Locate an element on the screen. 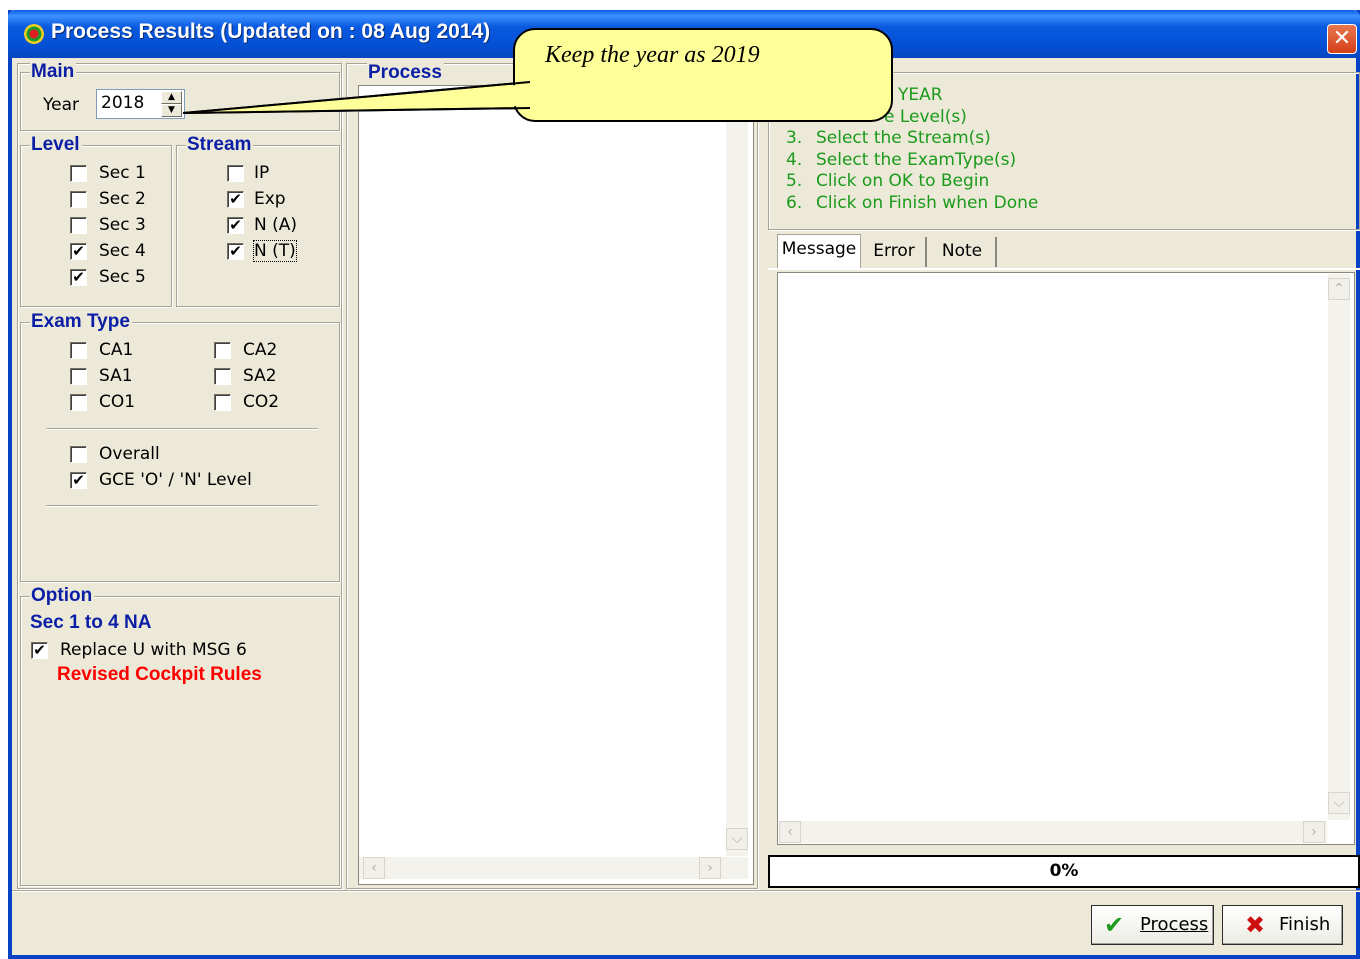 The width and height of the screenshot is (1360, 959). exam-co2-label: CO2 is located at coordinates (261, 402).